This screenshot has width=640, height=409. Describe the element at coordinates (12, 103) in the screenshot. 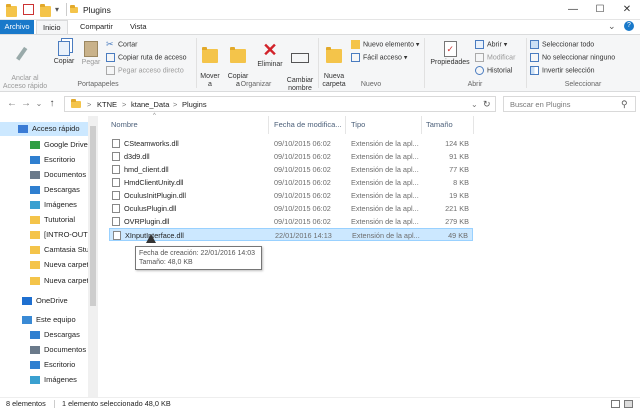

I see `back-arrow-icon: ←` at that location.